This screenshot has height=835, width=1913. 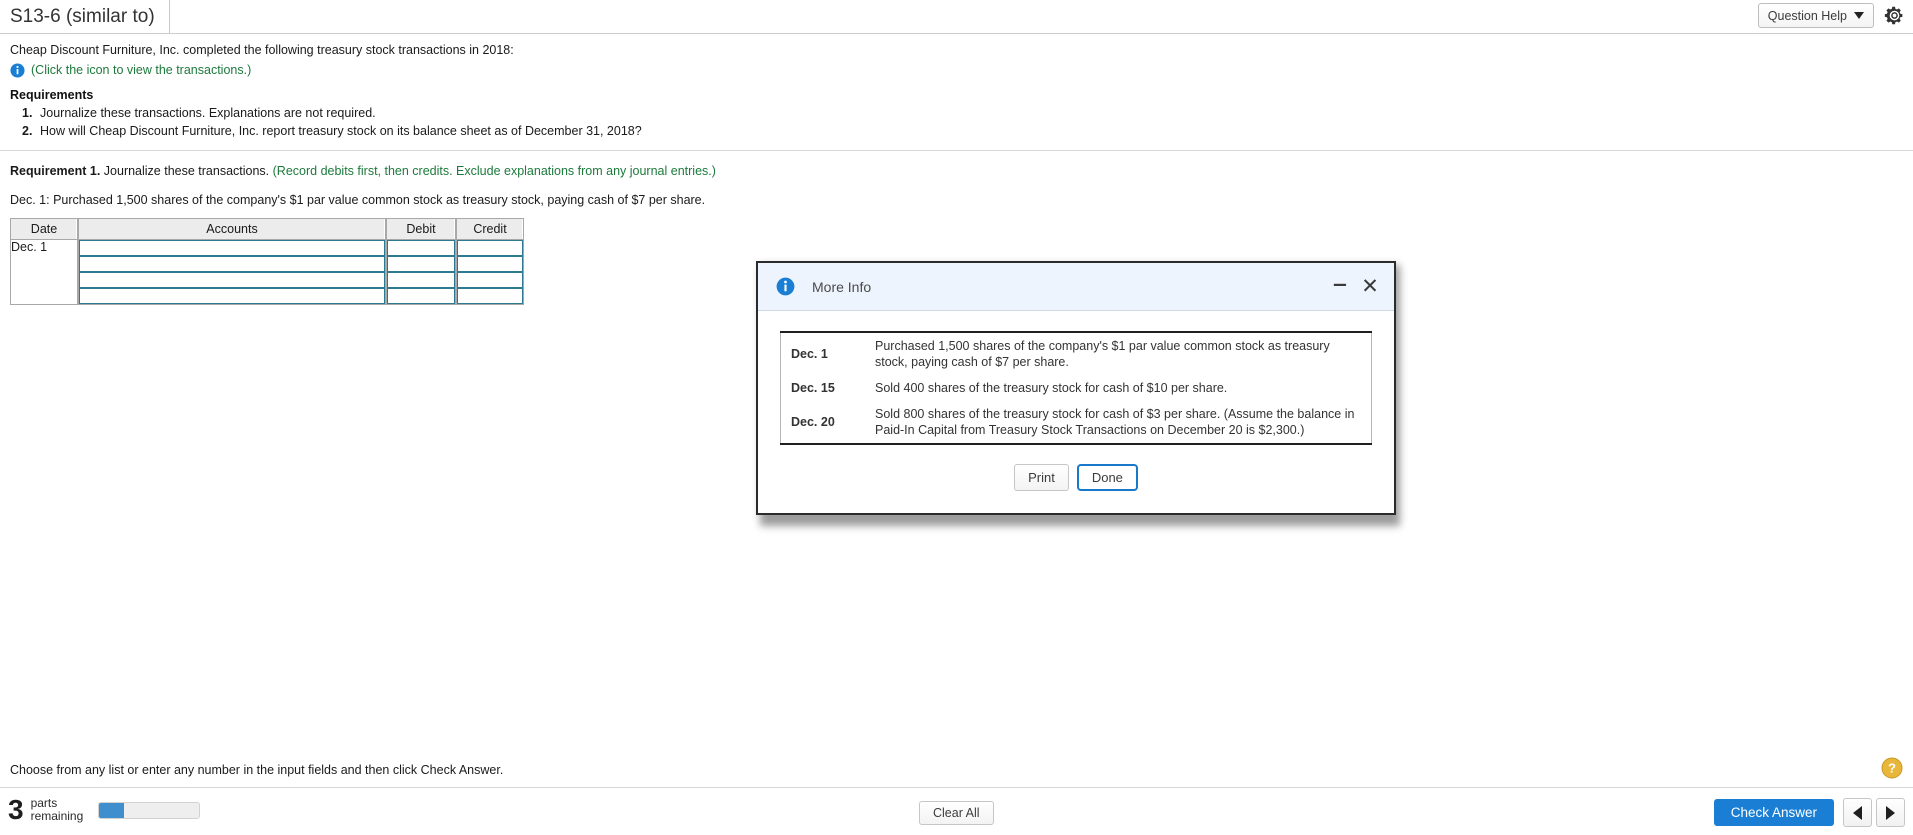 What do you see at coordinates (44, 803) in the screenshot?
I see `parts-word-line1: parts` at bounding box center [44, 803].